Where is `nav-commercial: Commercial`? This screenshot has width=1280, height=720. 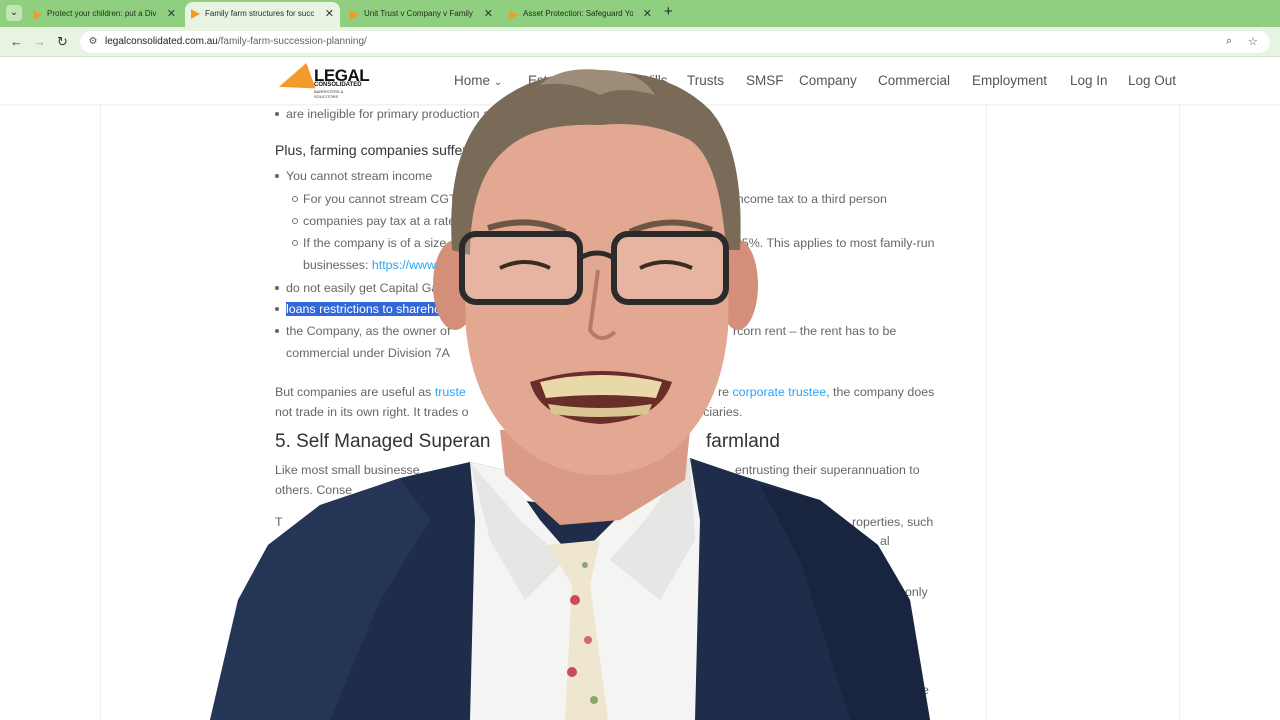 nav-commercial: Commercial is located at coordinates (914, 80).